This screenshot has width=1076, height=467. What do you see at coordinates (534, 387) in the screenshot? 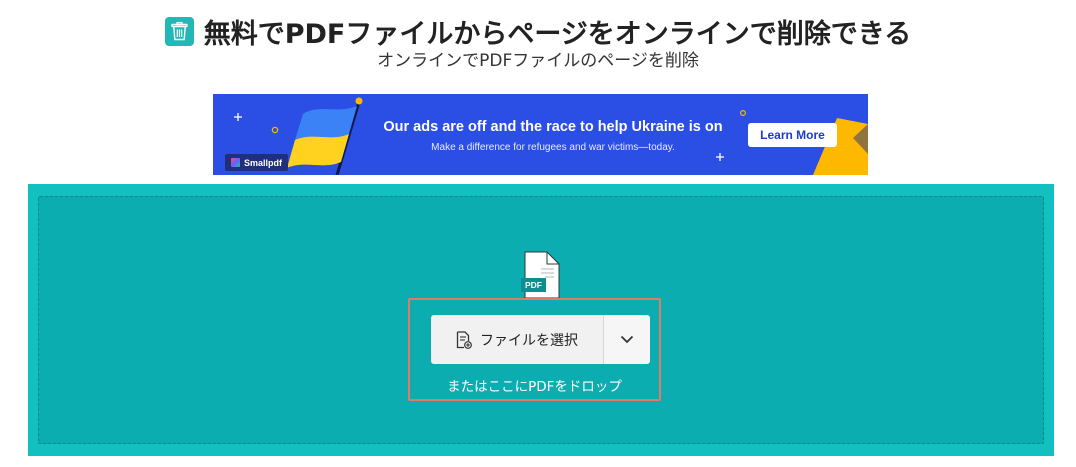
I see `drop-hint: またはここにPDFをドロップ` at bounding box center [534, 387].